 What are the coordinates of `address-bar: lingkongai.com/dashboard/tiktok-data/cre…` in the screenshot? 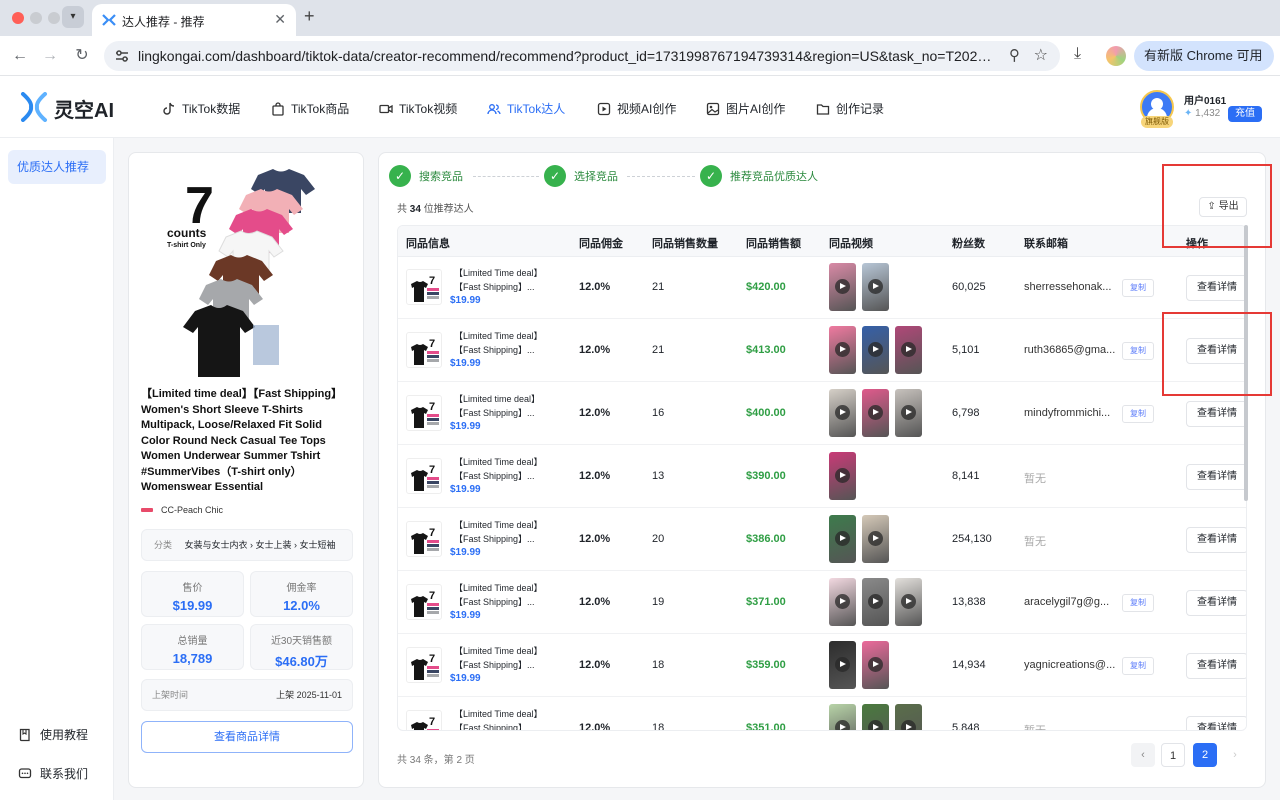 It's located at (582, 56).